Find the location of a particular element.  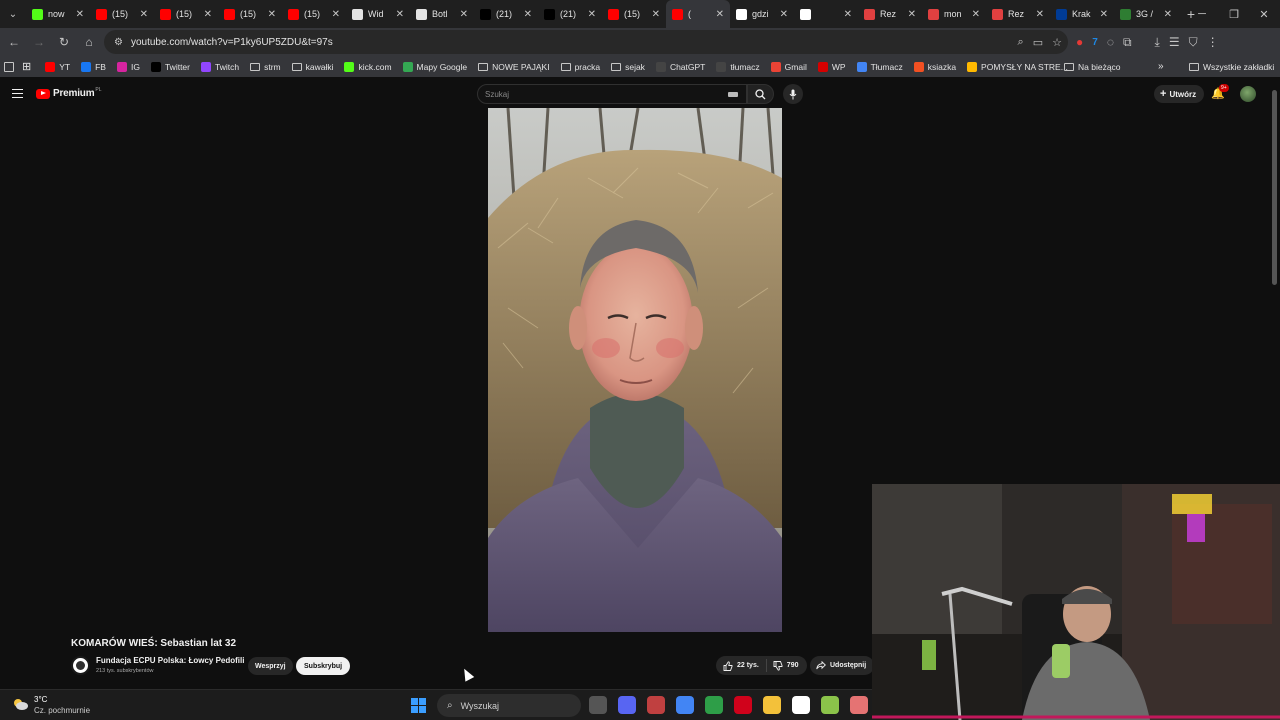

bookmark-item: Mapy Google is located at coordinates (434, 66).